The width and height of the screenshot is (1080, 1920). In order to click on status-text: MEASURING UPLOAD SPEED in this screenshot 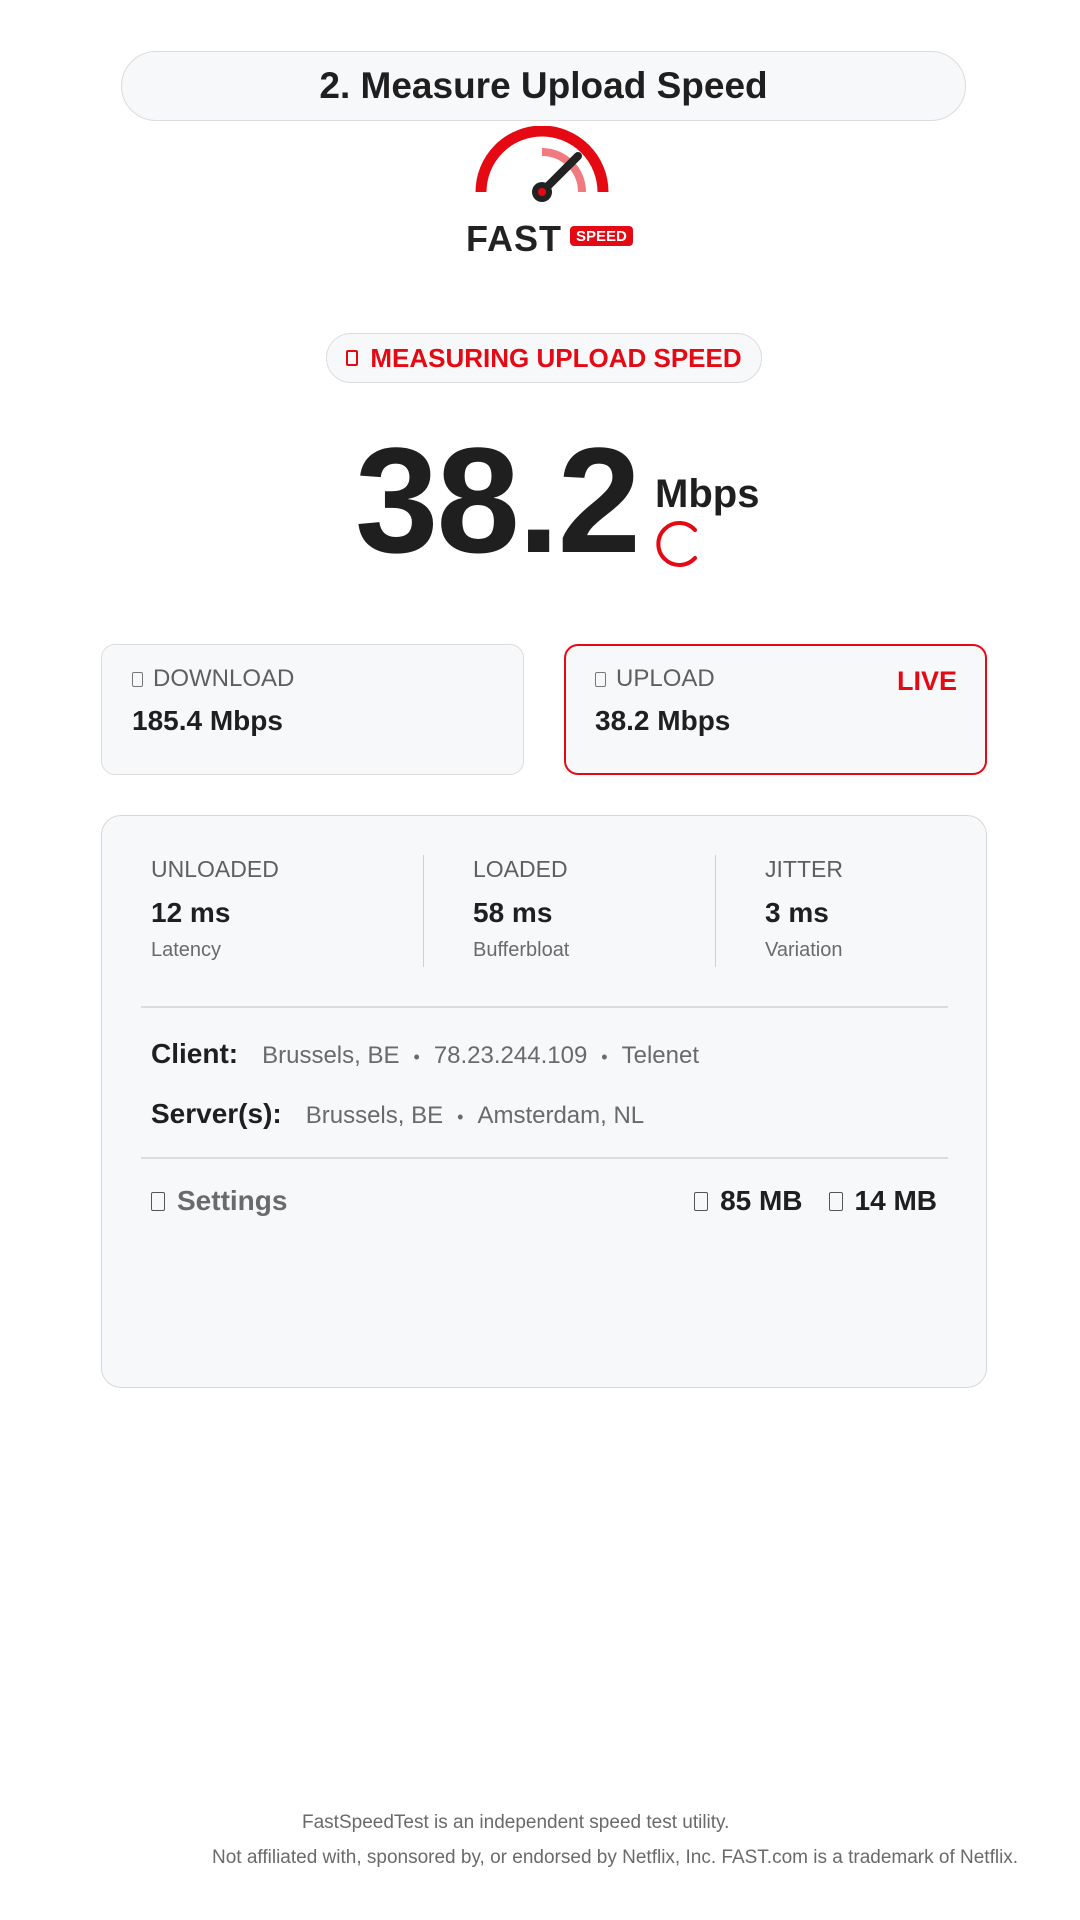, I will do `click(556, 357)`.